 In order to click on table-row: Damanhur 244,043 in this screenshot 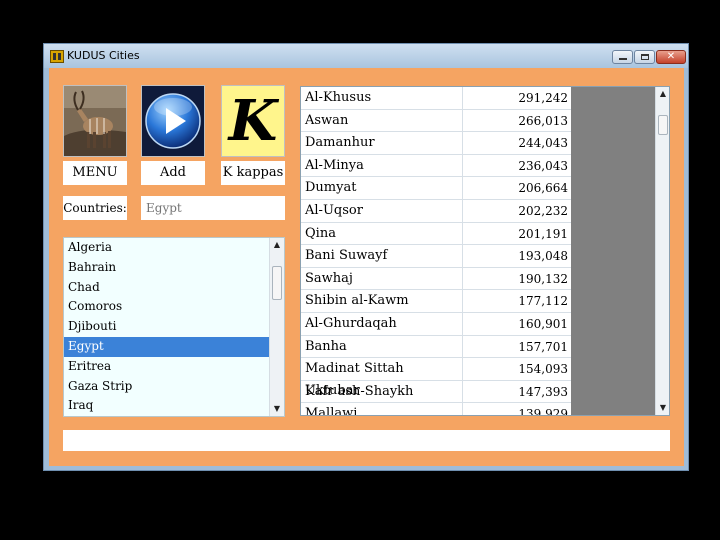, I will do `click(436, 143)`.